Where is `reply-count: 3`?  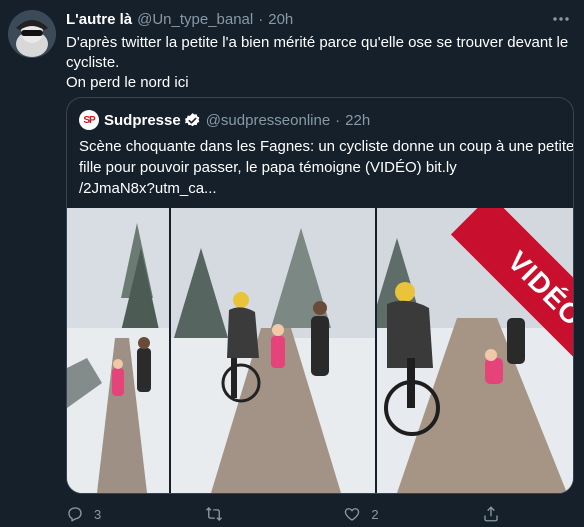 reply-count: 3 is located at coordinates (98, 514).